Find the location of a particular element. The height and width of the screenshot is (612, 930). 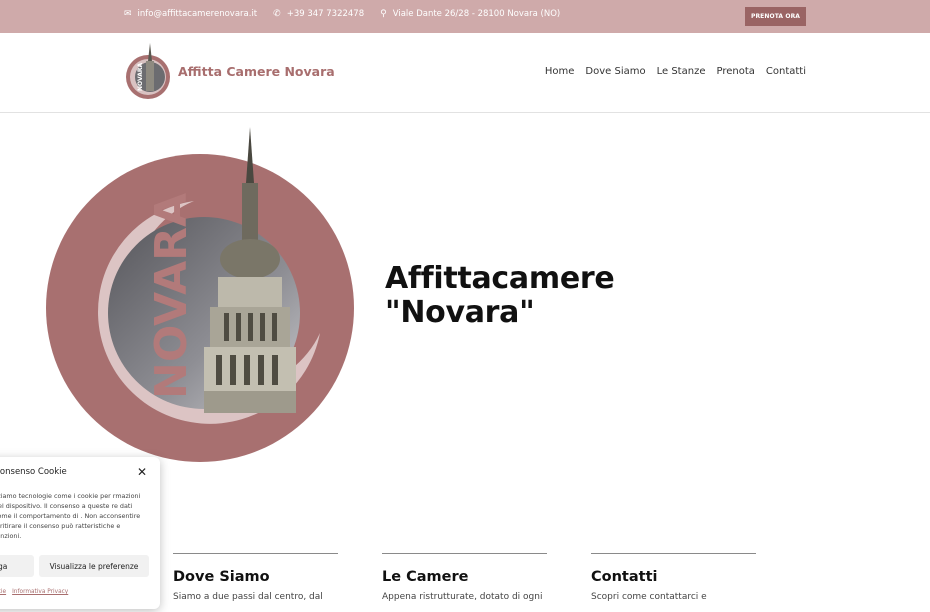

feature-text: Siamo a due passi dal centro, dal is located at coordinates (248, 597).